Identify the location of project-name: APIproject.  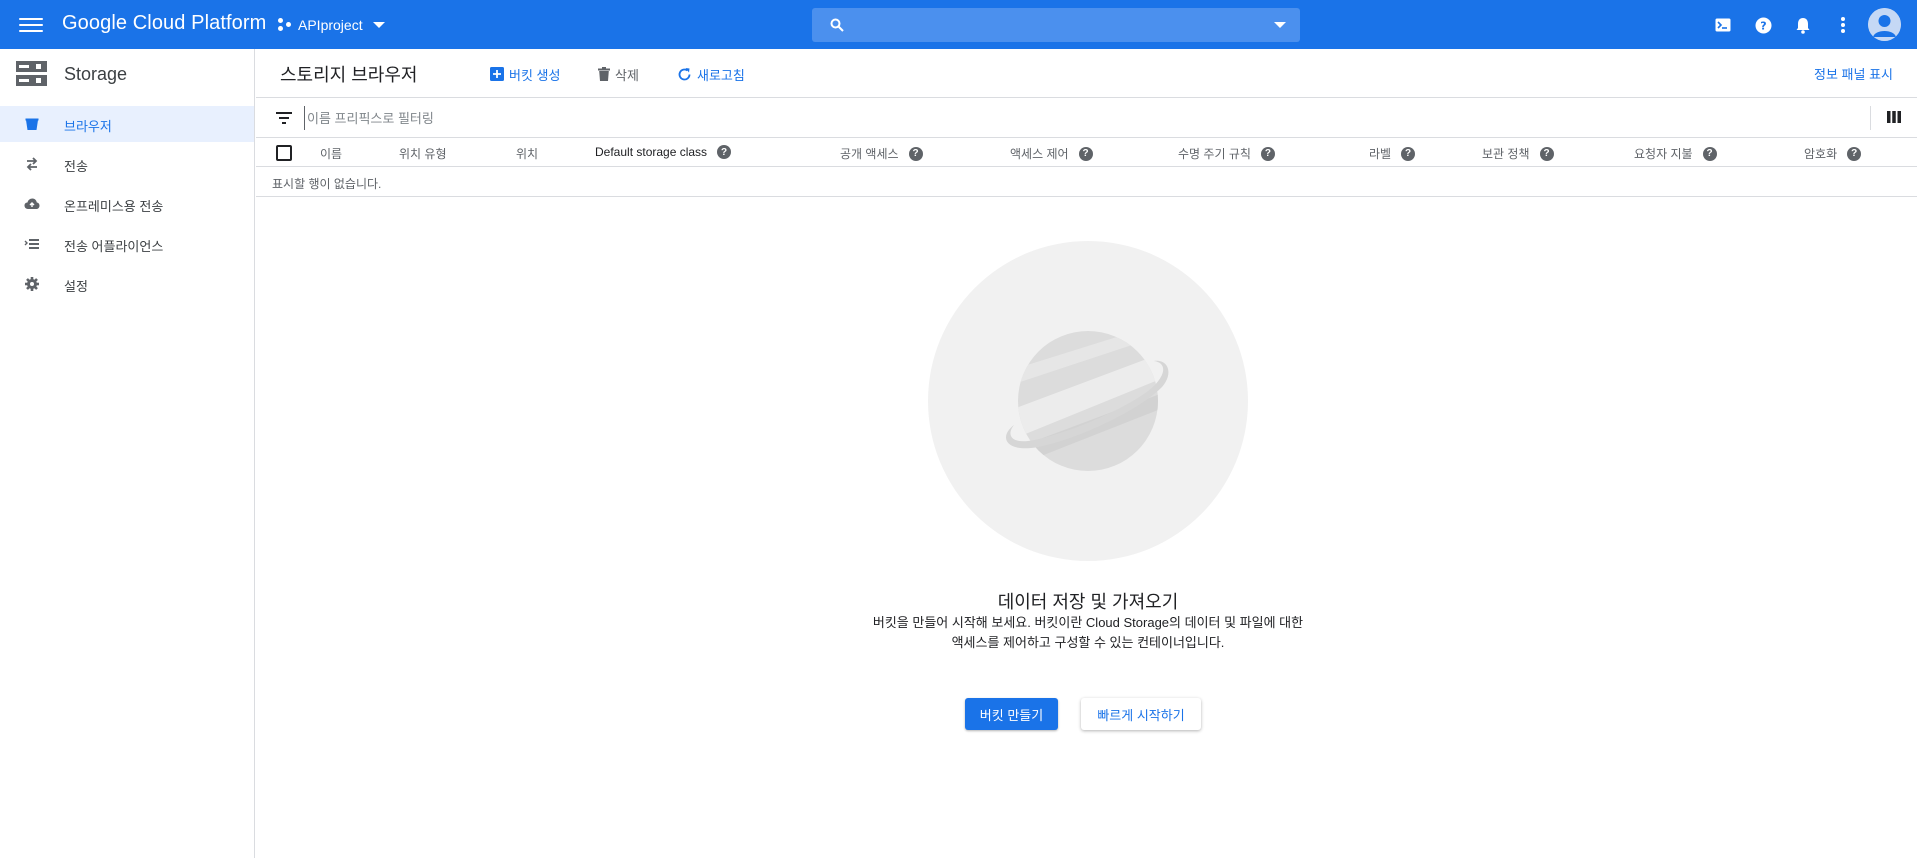
(330, 25).